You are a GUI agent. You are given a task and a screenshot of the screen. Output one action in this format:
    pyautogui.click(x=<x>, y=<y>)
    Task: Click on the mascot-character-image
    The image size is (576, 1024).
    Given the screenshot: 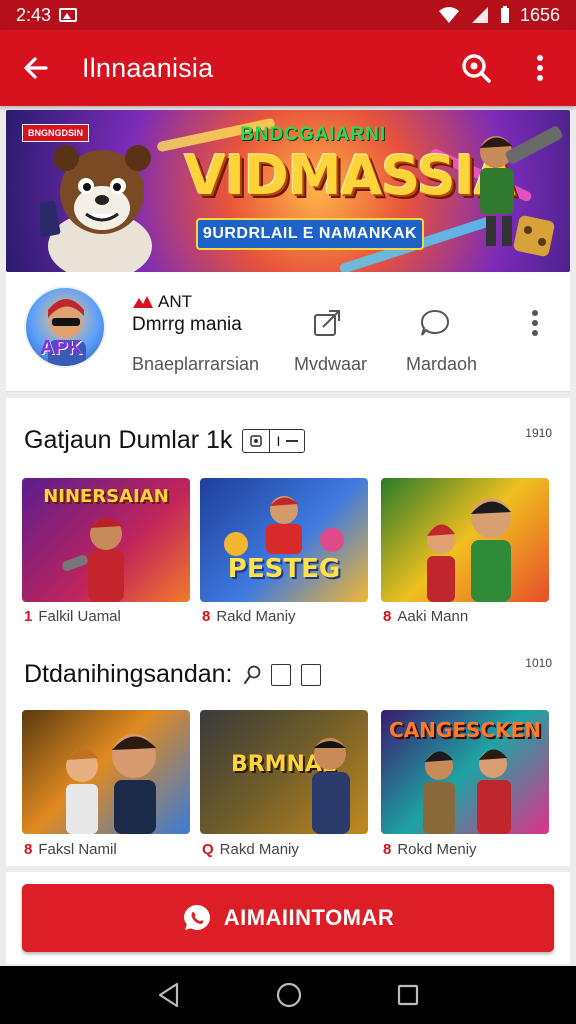 What is the action you would take?
    pyautogui.click(x=96, y=208)
    